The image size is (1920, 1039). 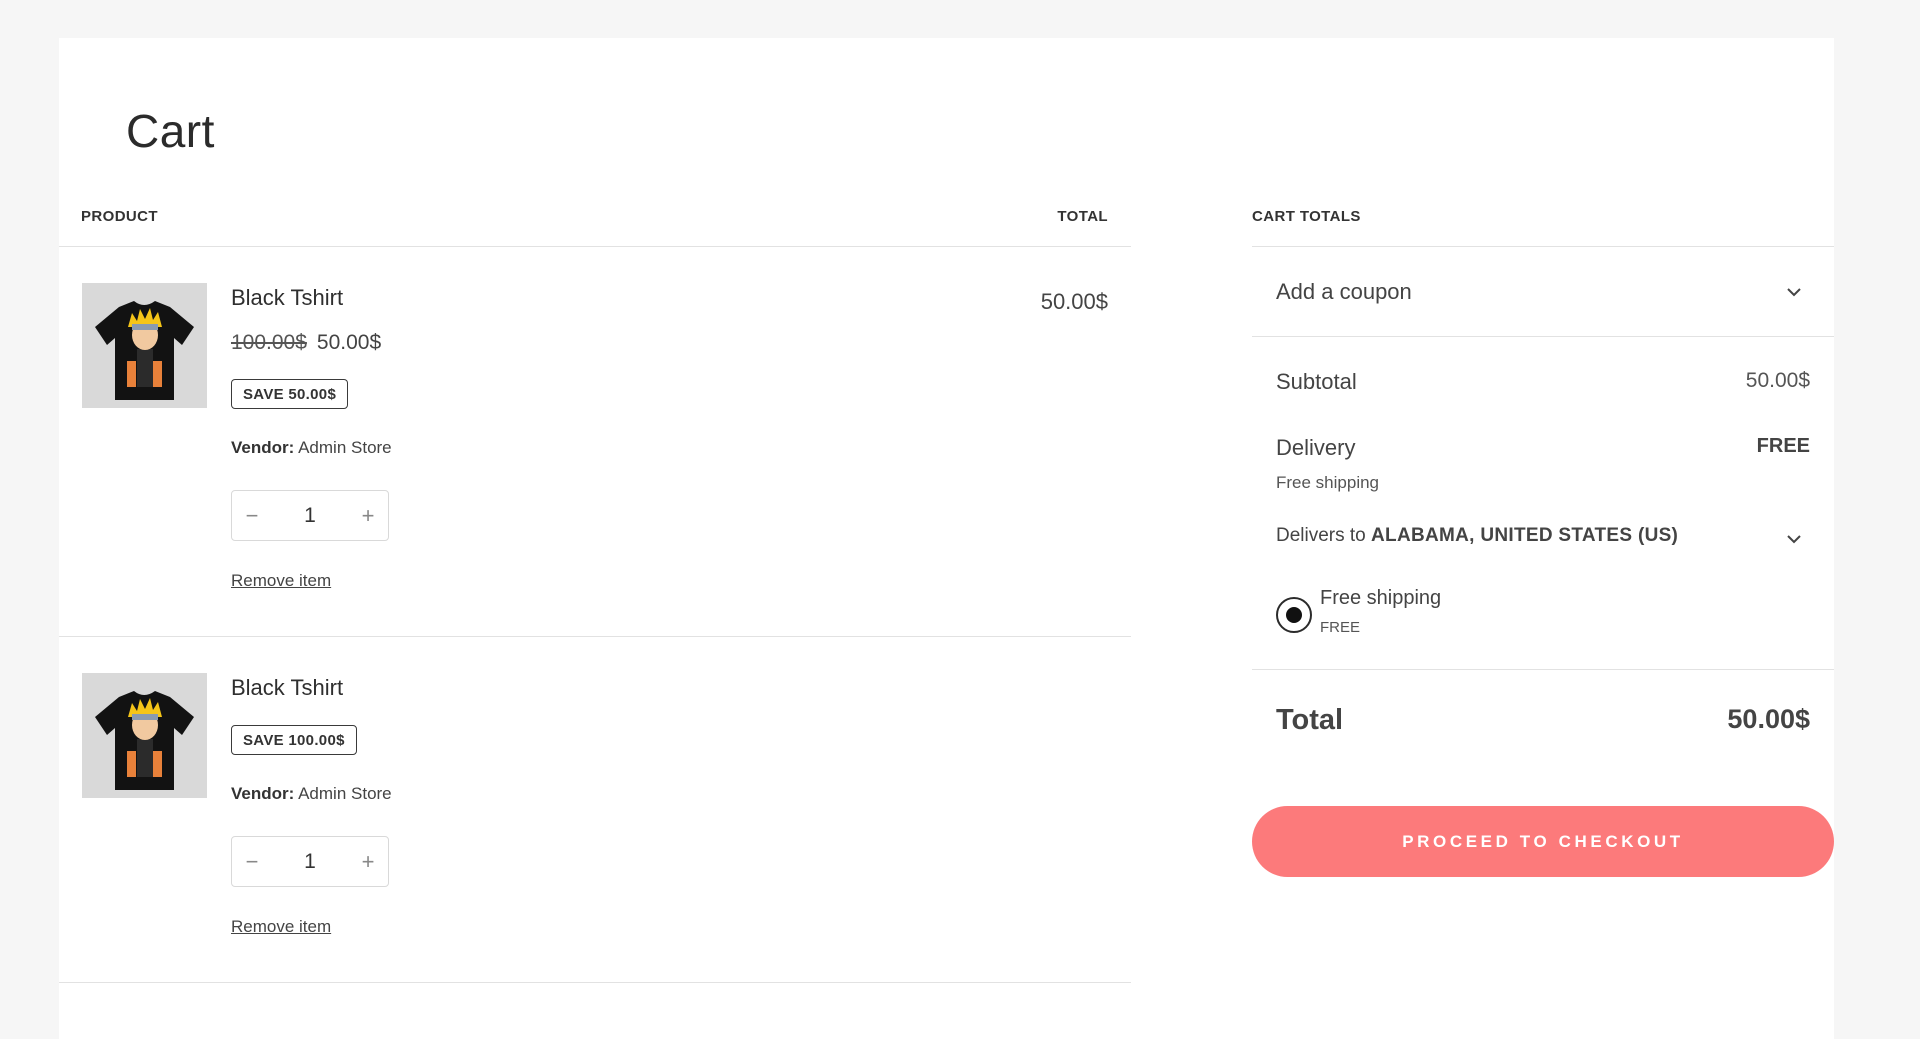 What do you see at coordinates (595, 216) in the screenshot?
I see `products-table-header: PRODUCT TOTAL` at bounding box center [595, 216].